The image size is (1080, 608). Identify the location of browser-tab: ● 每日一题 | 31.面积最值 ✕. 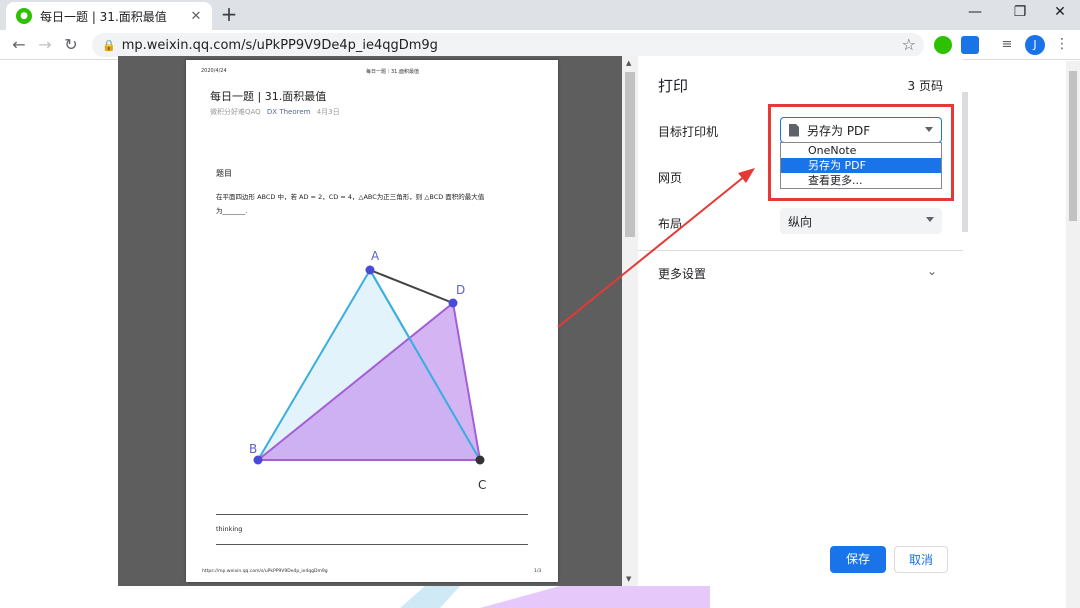
(109, 16).